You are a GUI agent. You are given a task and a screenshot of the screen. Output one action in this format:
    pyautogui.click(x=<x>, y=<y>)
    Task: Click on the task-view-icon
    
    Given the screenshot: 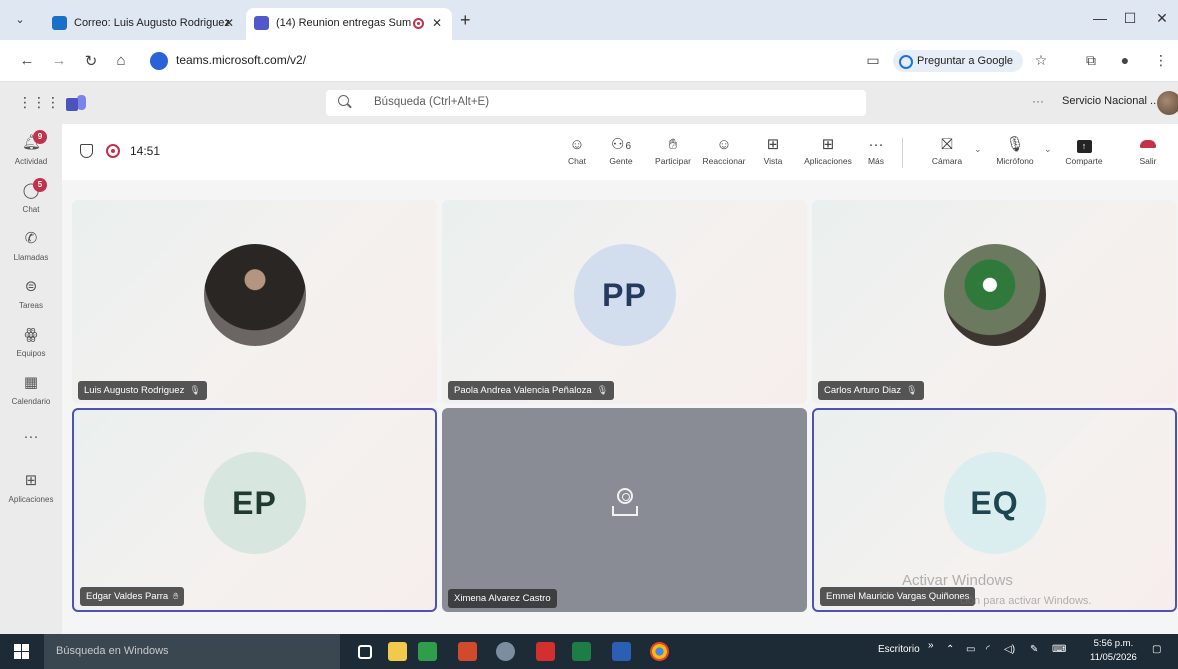 What is the action you would take?
    pyautogui.click(x=365, y=652)
    